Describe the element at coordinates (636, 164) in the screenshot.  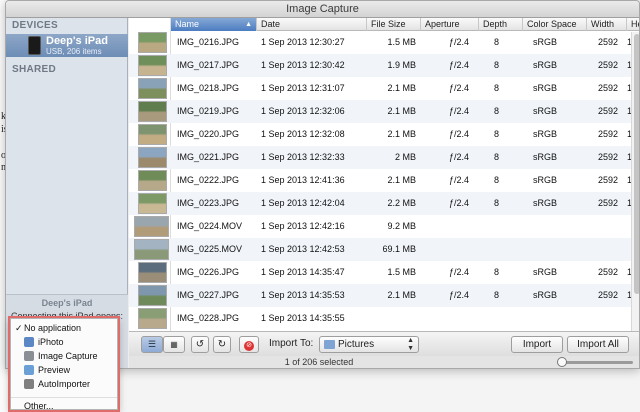
I see `scroll-thumb` at that location.